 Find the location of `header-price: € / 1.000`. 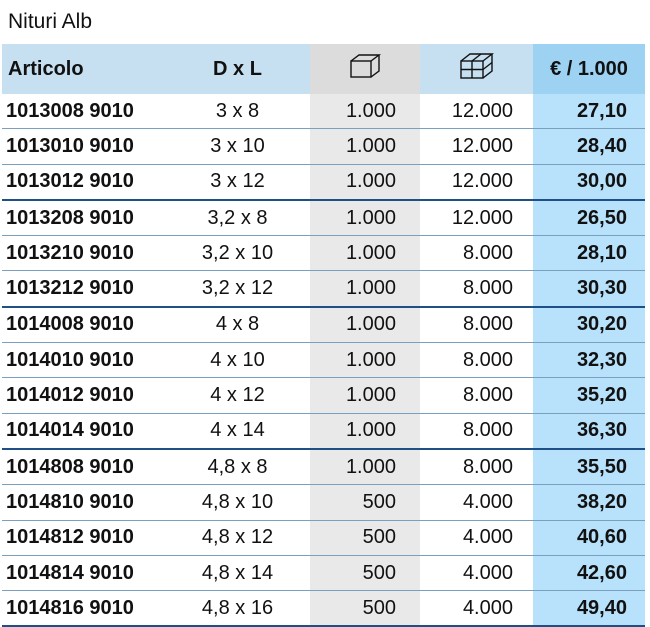

header-price: € / 1.000 is located at coordinates (589, 69).